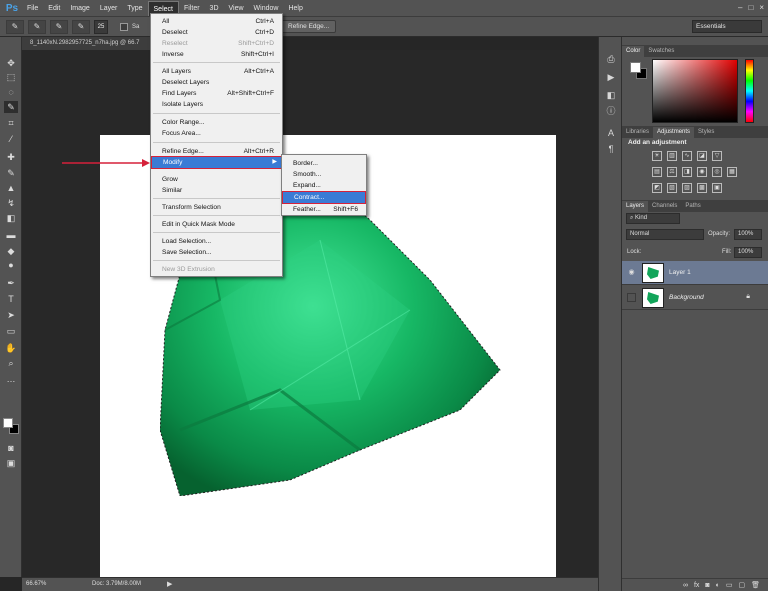 The image size is (768, 591). What do you see at coordinates (216, 162) in the screenshot?
I see `menu-item-modify: Modify ▶` at bounding box center [216, 162].